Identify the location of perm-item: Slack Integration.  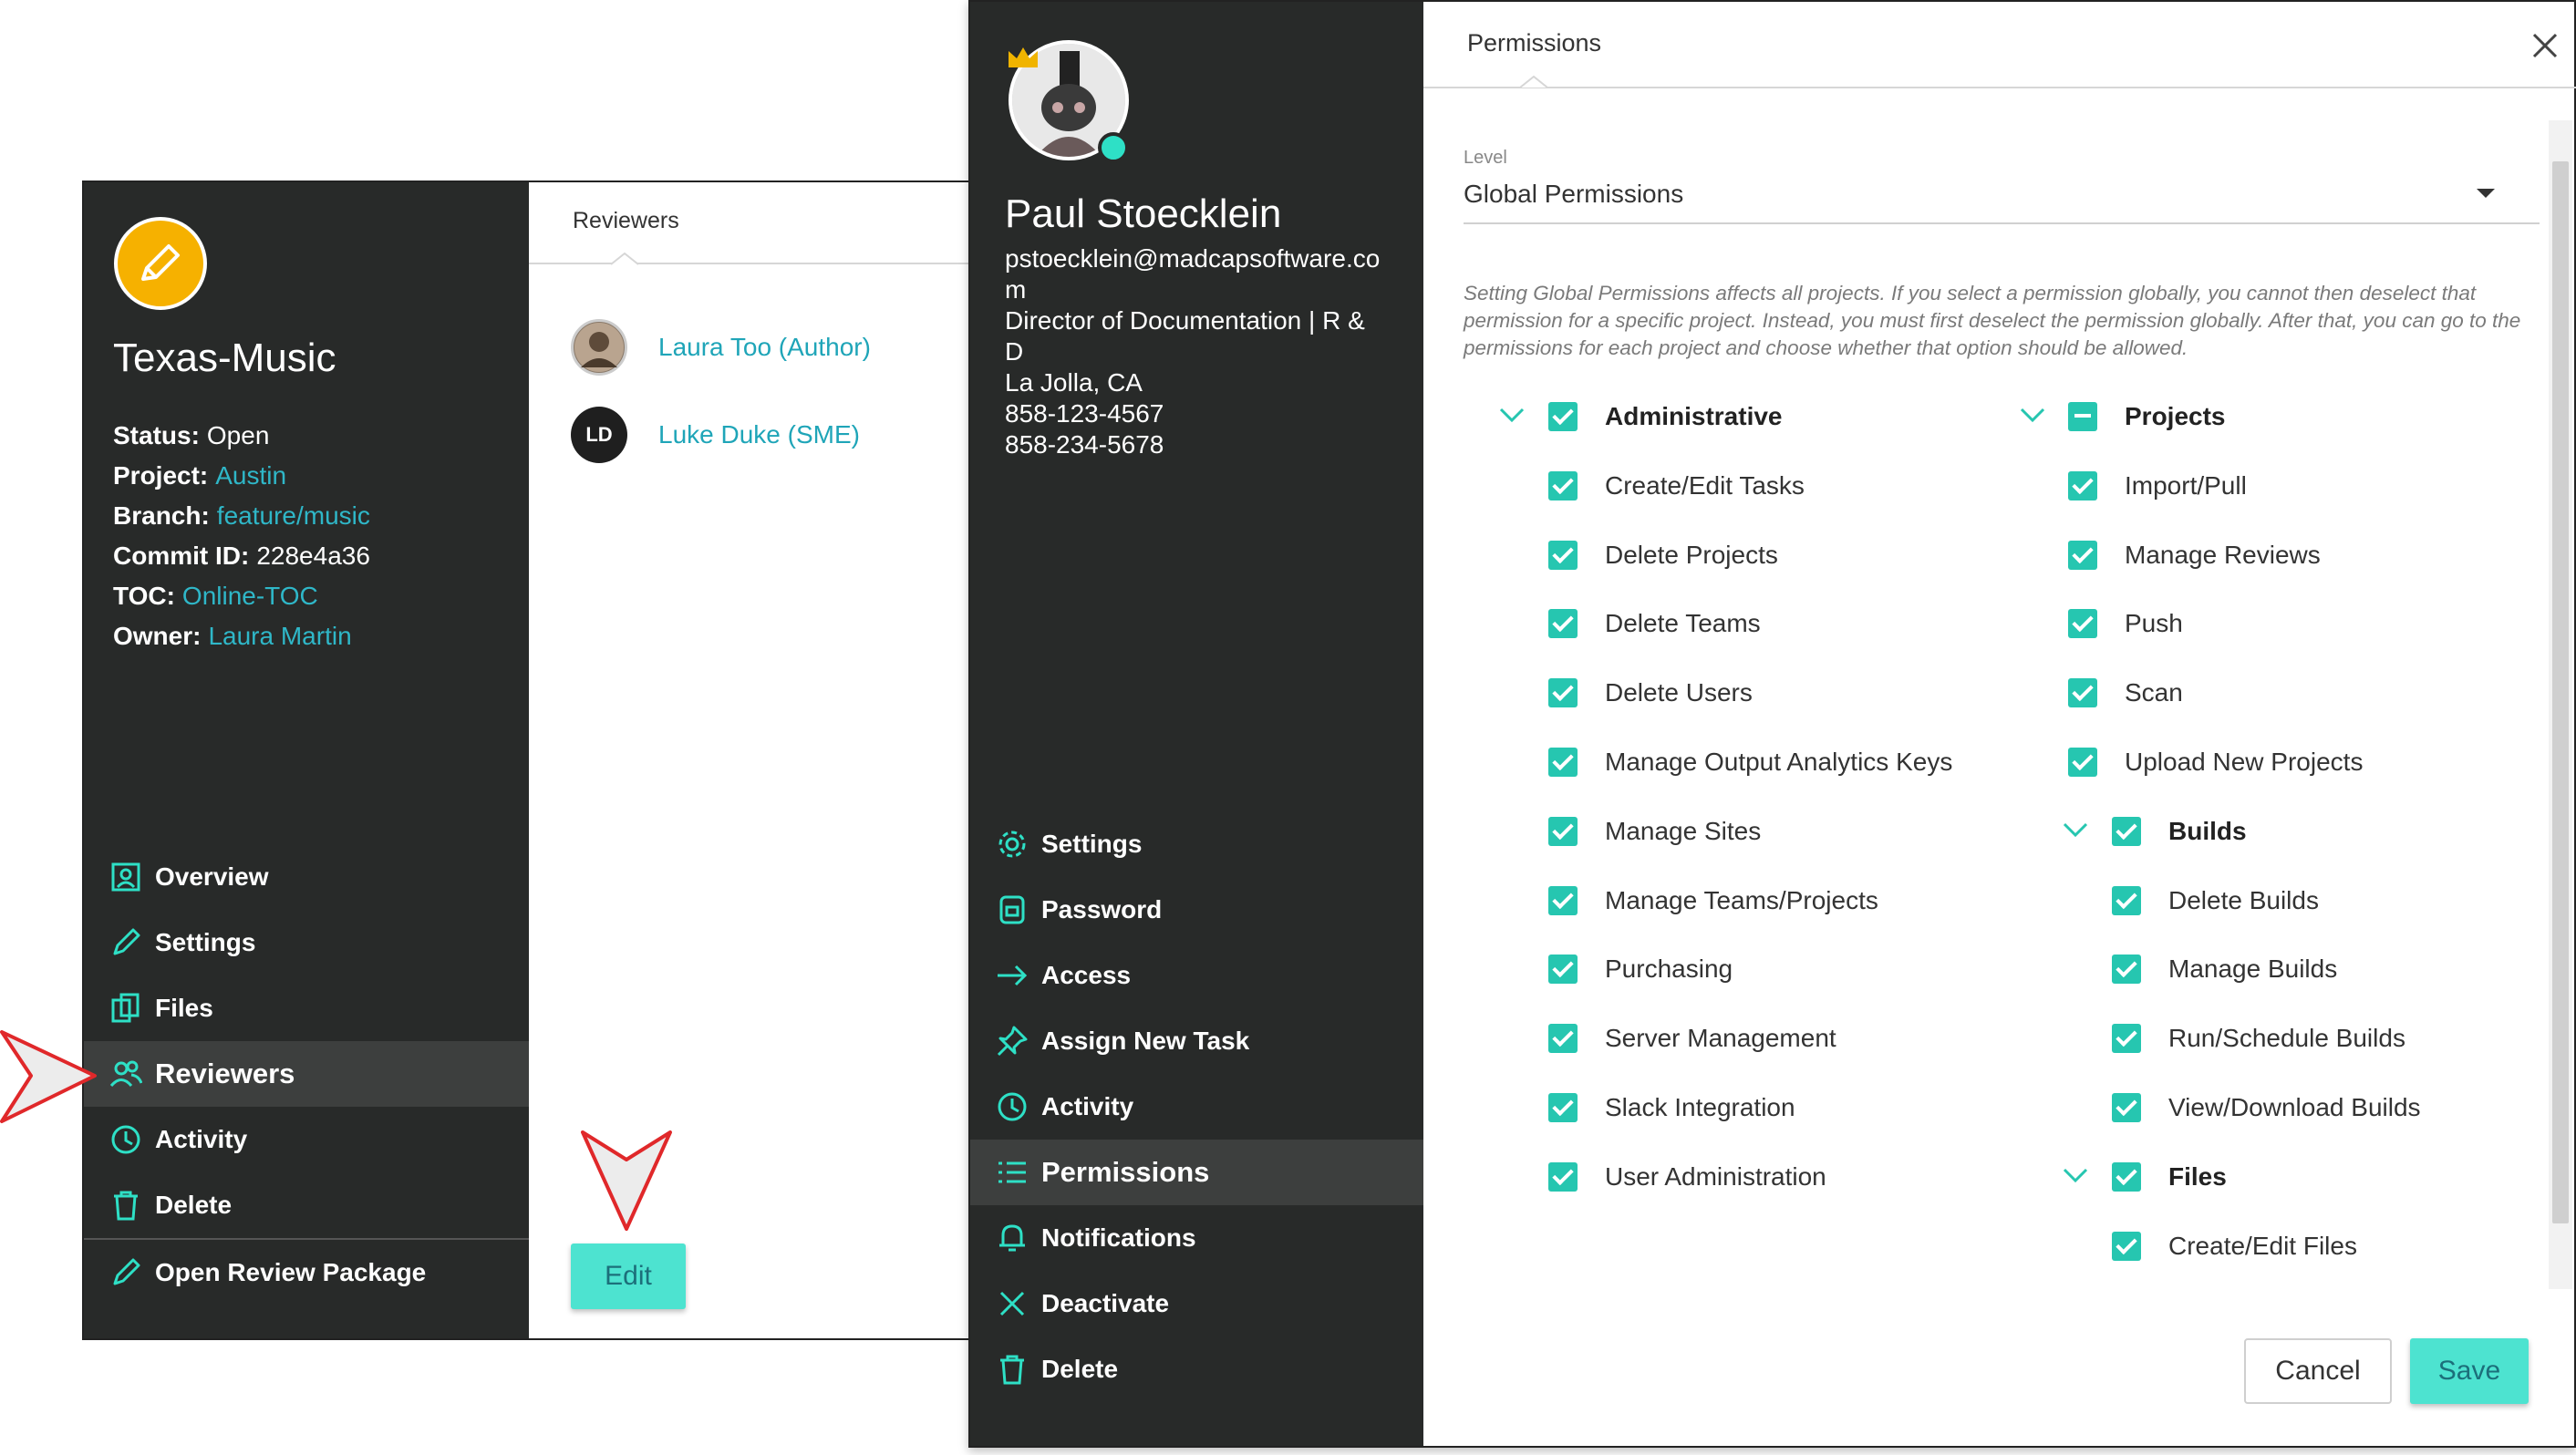
(1671, 1107).